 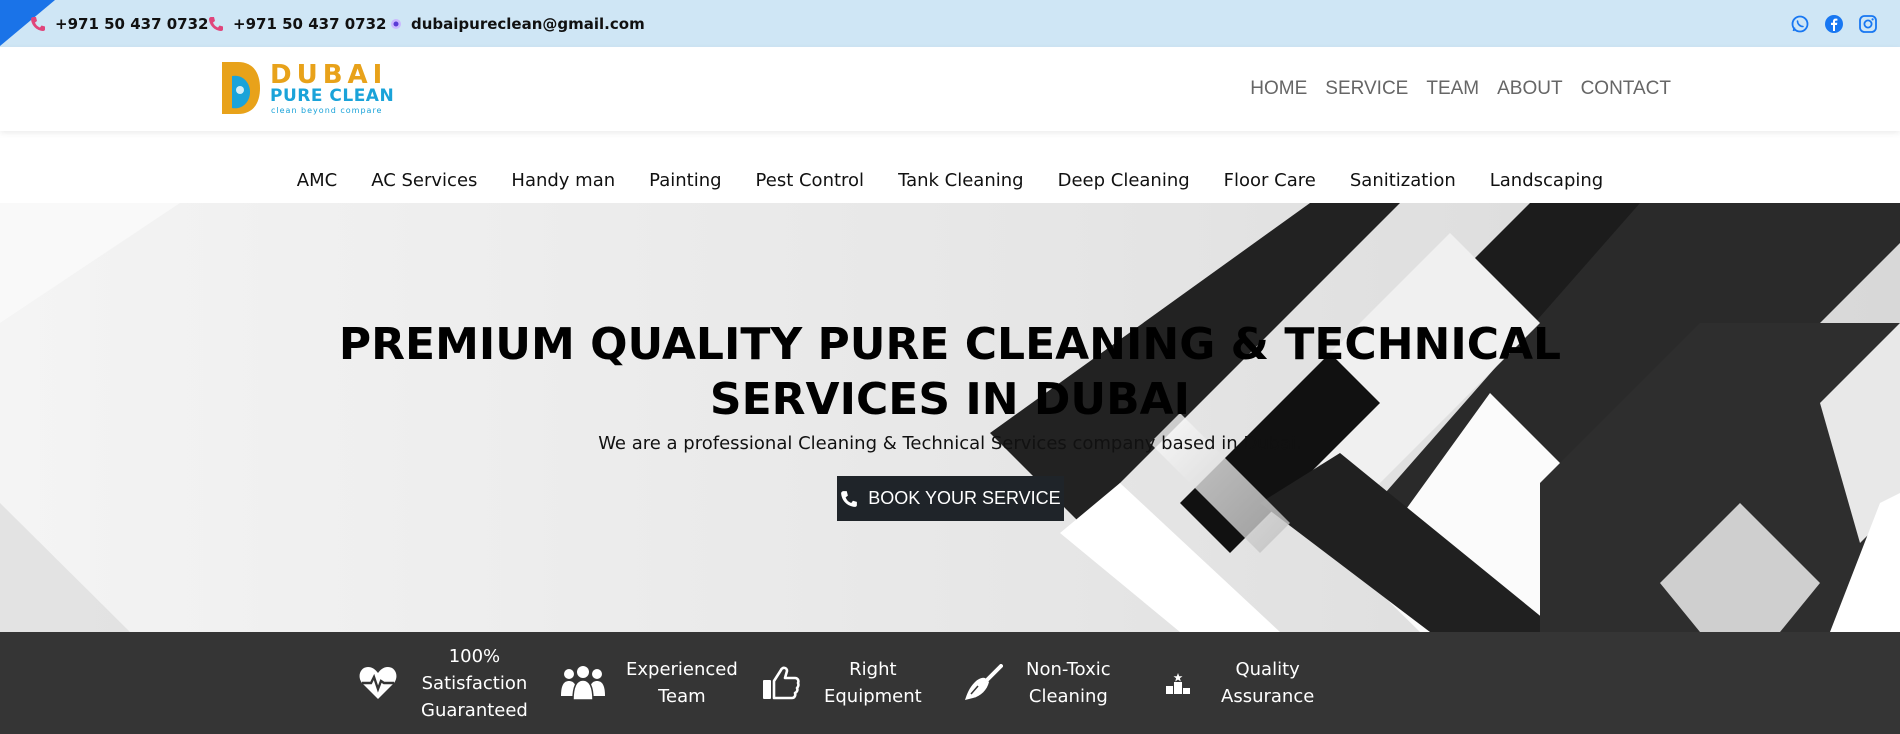 What do you see at coordinates (781, 683) in the screenshot?
I see `thumbs-up-icon` at bounding box center [781, 683].